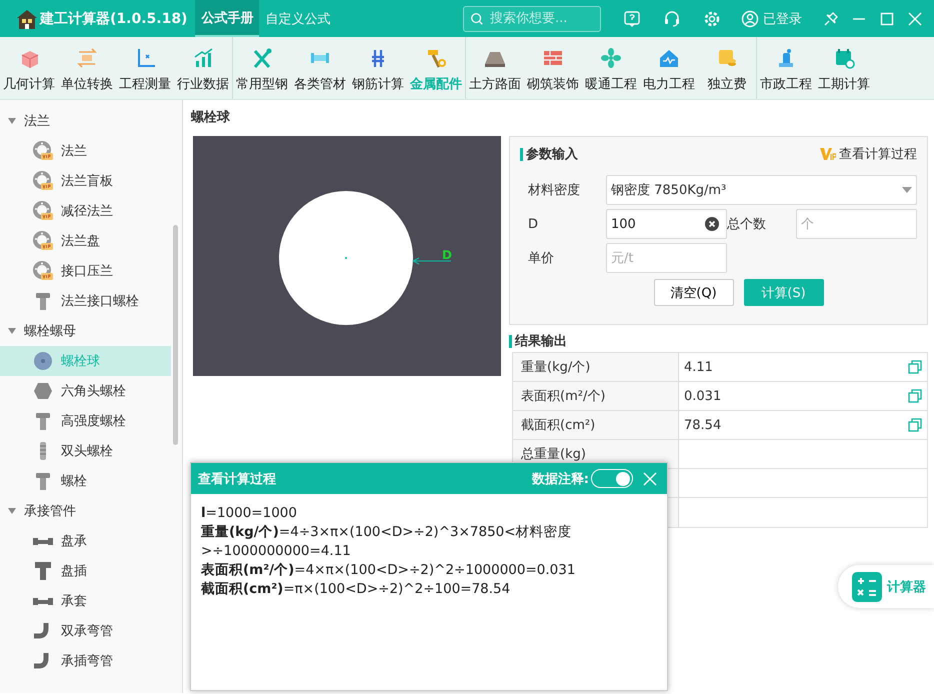 The height and width of the screenshot is (694, 934). I want to click on sidebar-item: 承套, so click(85, 601).